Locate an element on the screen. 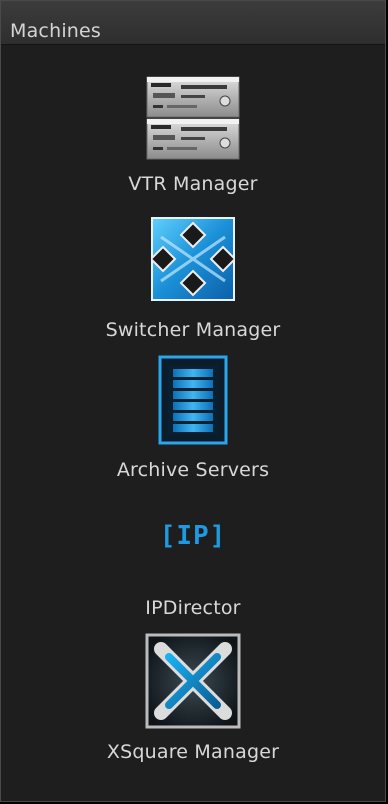 This screenshot has width=388, height=804. panel-title: Machines is located at coordinates (56, 31).